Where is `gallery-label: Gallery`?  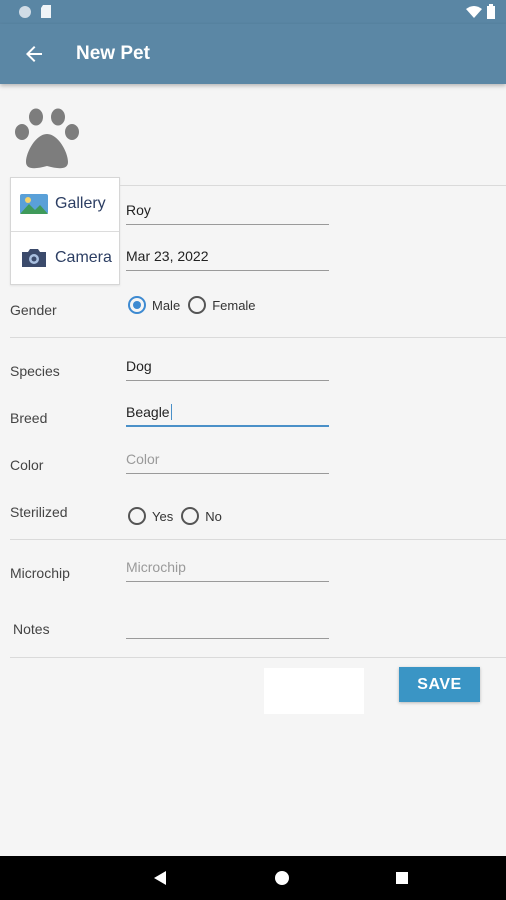 gallery-label: Gallery is located at coordinates (80, 203).